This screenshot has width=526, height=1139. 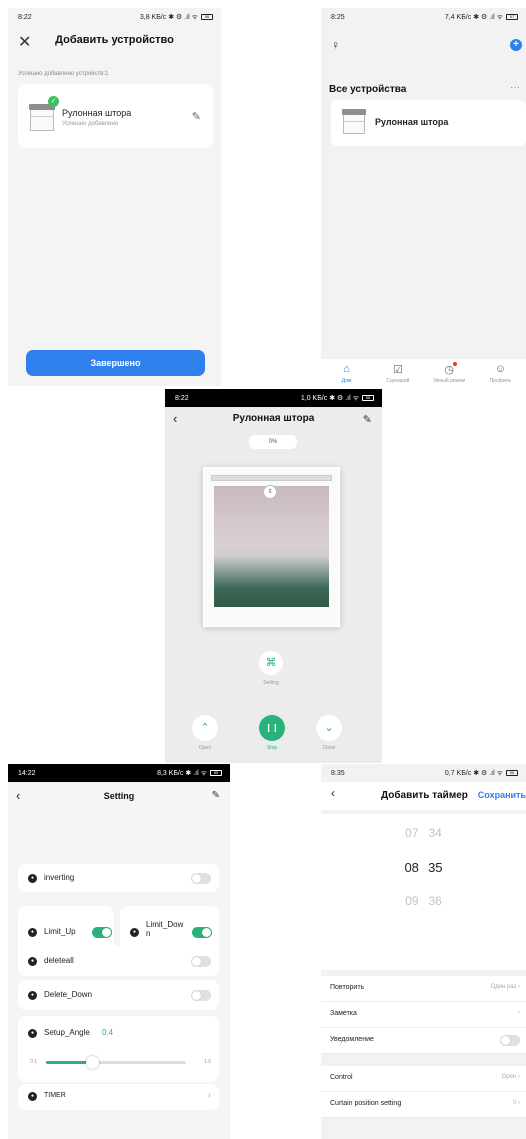 What do you see at coordinates (500, 369) in the screenshot?
I see `profile-icon: ☺` at bounding box center [500, 369].